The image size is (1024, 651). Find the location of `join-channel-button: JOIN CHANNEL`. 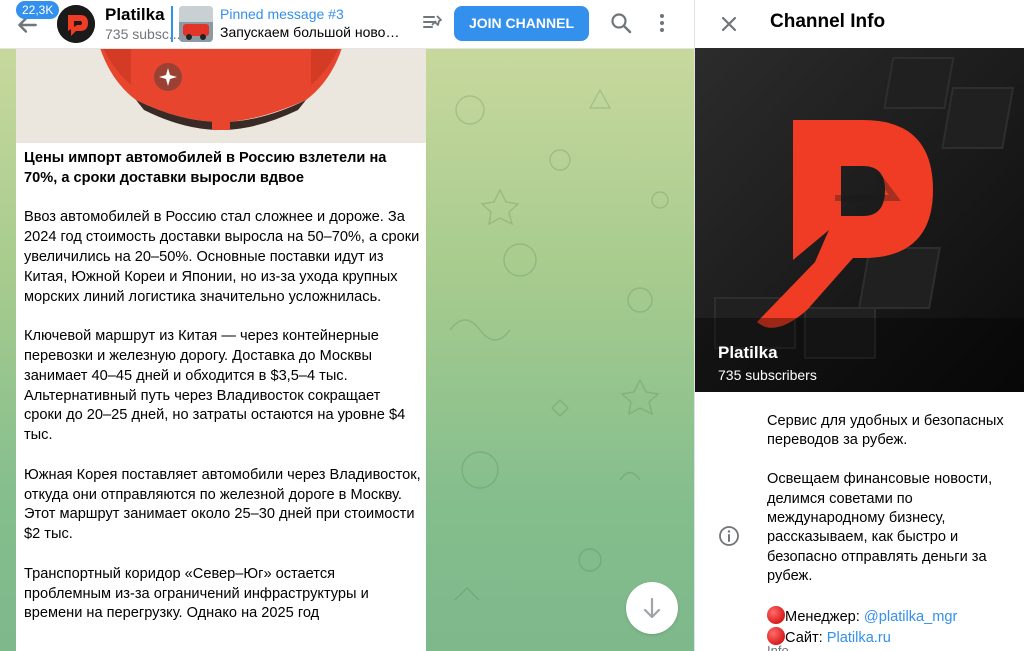

join-channel-button: JOIN CHANNEL is located at coordinates (521, 23).